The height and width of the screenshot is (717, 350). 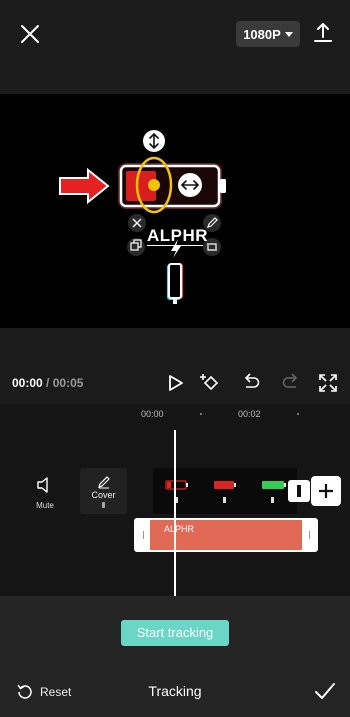 What do you see at coordinates (178, 236) in the screenshot?
I see `overlay-logo-text: ALPHR` at bounding box center [178, 236].